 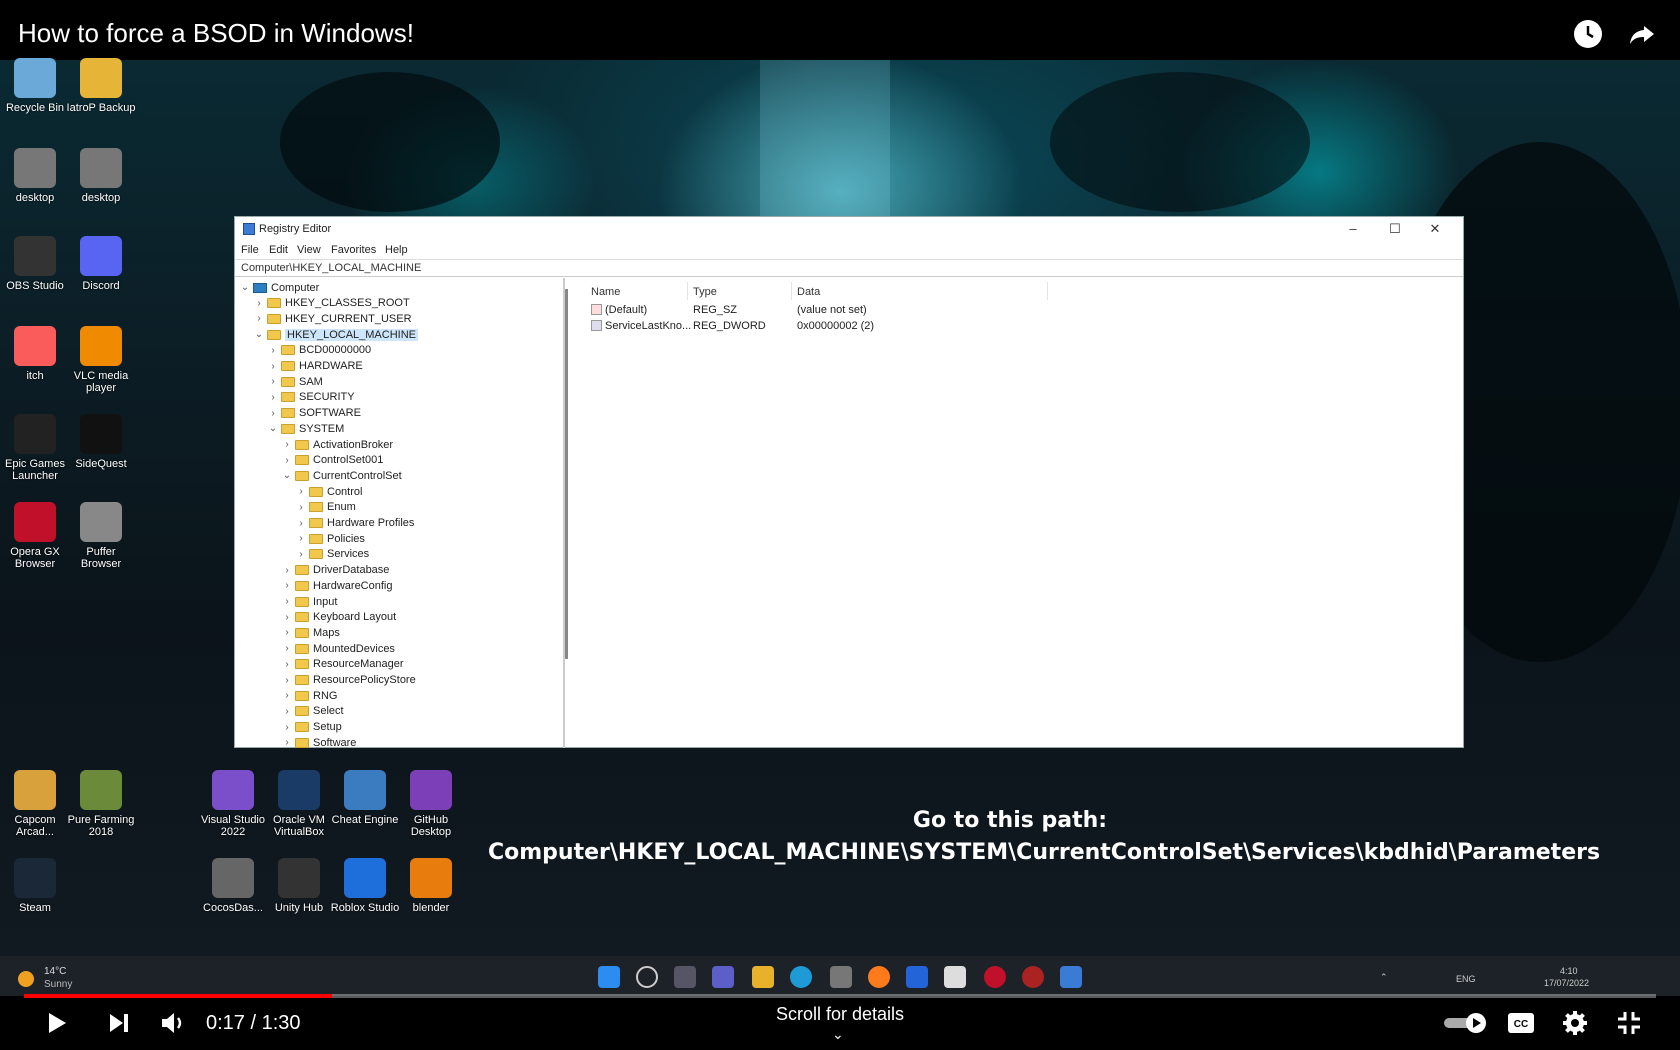 What do you see at coordinates (314, 413) in the screenshot?
I see `tree-node: › SOFTWARE` at bounding box center [314, 413].